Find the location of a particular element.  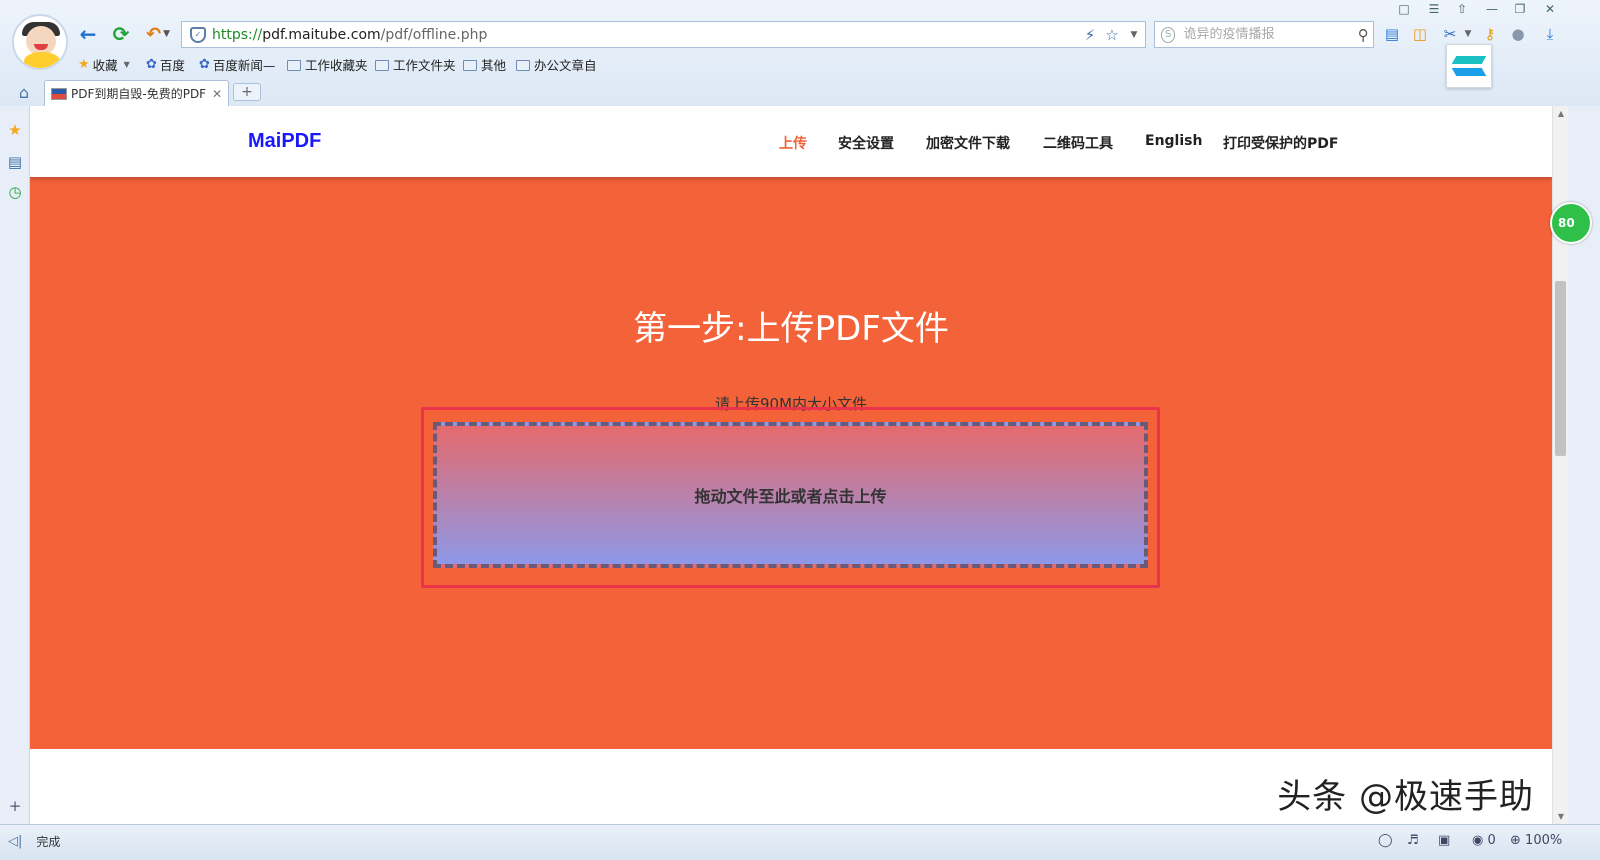

bookmark-work-folder: 工作文件夹 is located at coordinates (415, 64).